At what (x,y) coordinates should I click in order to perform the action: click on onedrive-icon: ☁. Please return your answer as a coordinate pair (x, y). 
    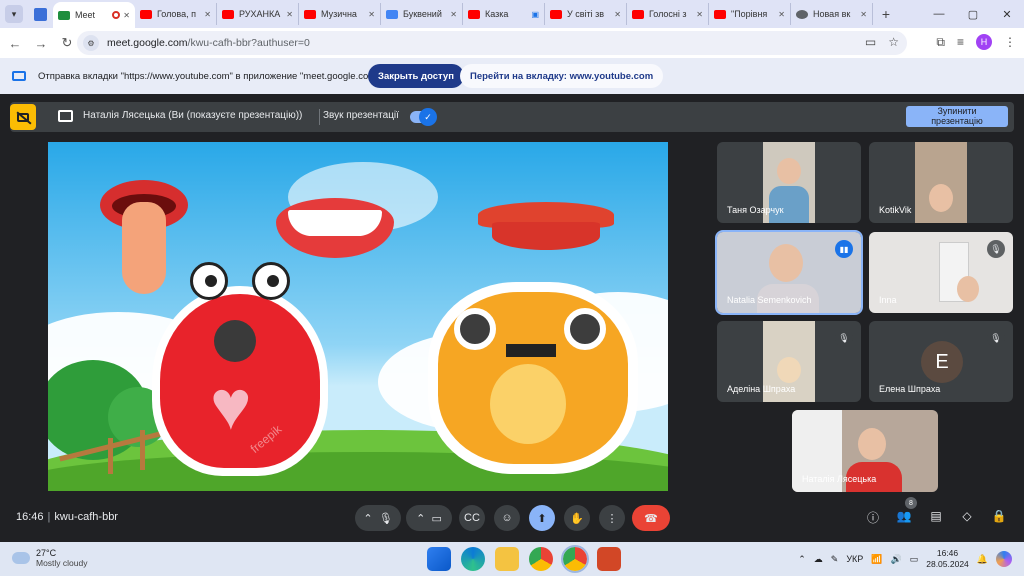
    Looking at the image, I should click on (818, 559).